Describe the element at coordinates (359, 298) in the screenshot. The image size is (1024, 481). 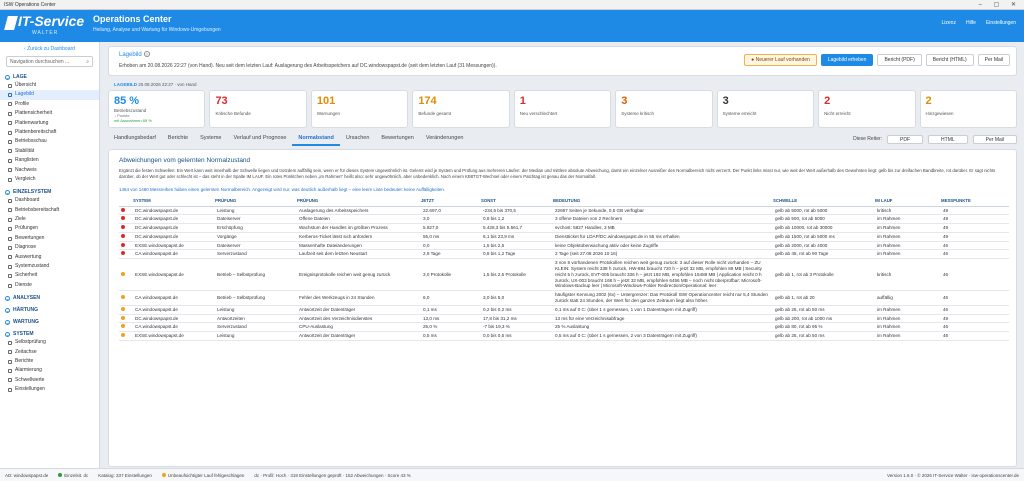
I see `cell-test: Fehler des Werkzeugs in 24 Stunden` at that location.